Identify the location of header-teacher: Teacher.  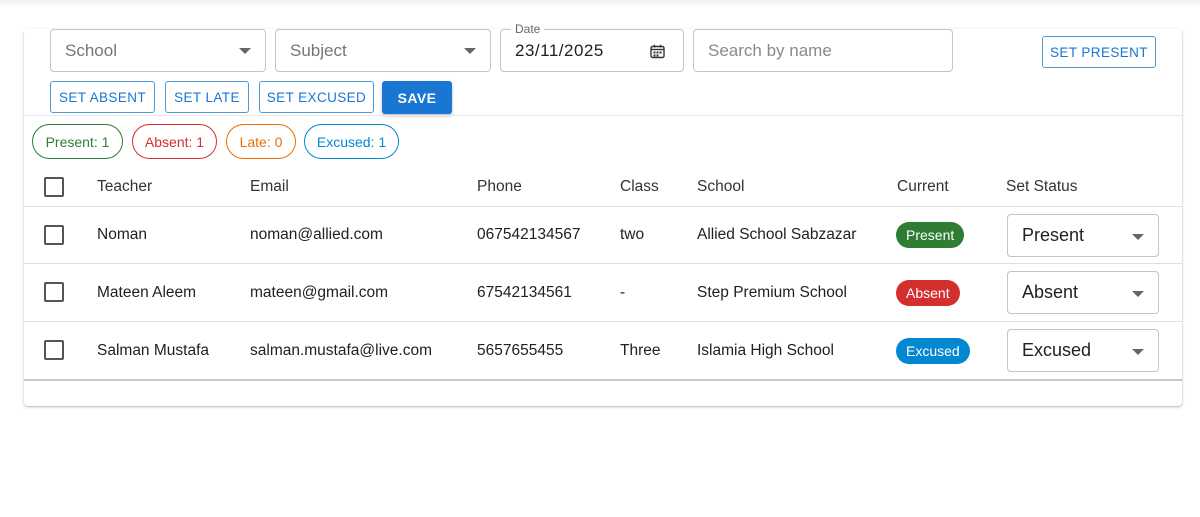
(124, 186).